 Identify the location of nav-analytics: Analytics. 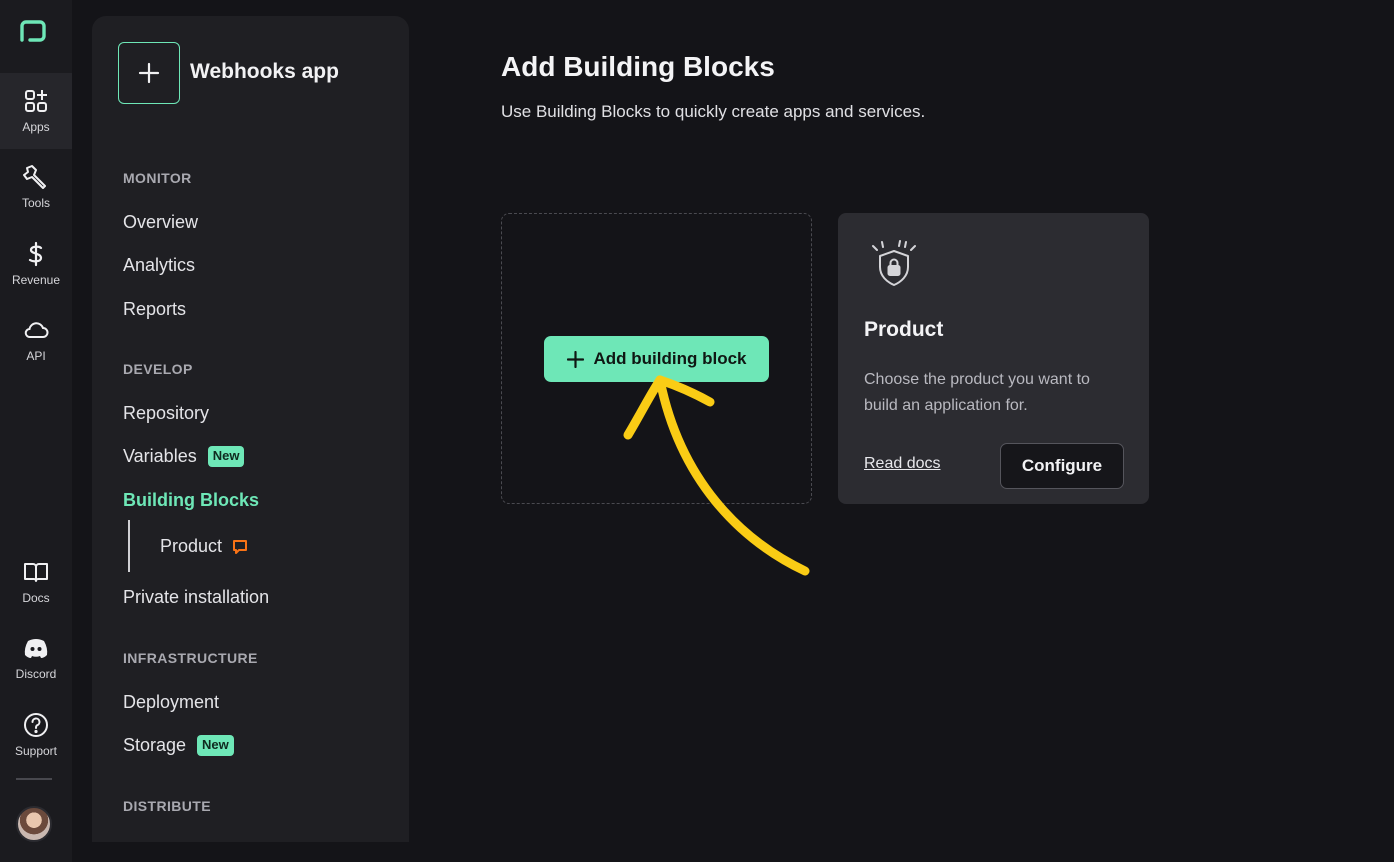
(159, 265).